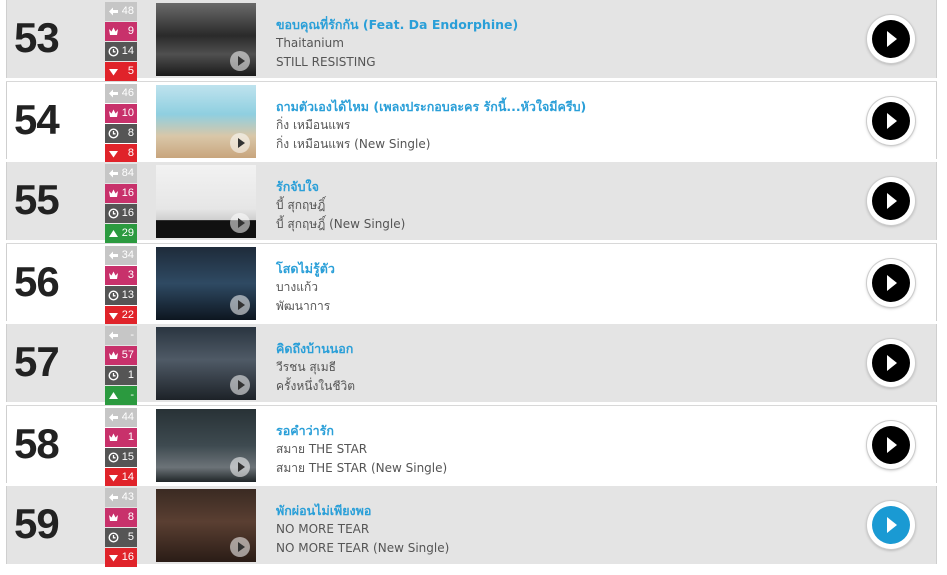  Describe the element at coordinates (130, 517) in the screenshot. I see `peak-rank-value: 8` at that location.